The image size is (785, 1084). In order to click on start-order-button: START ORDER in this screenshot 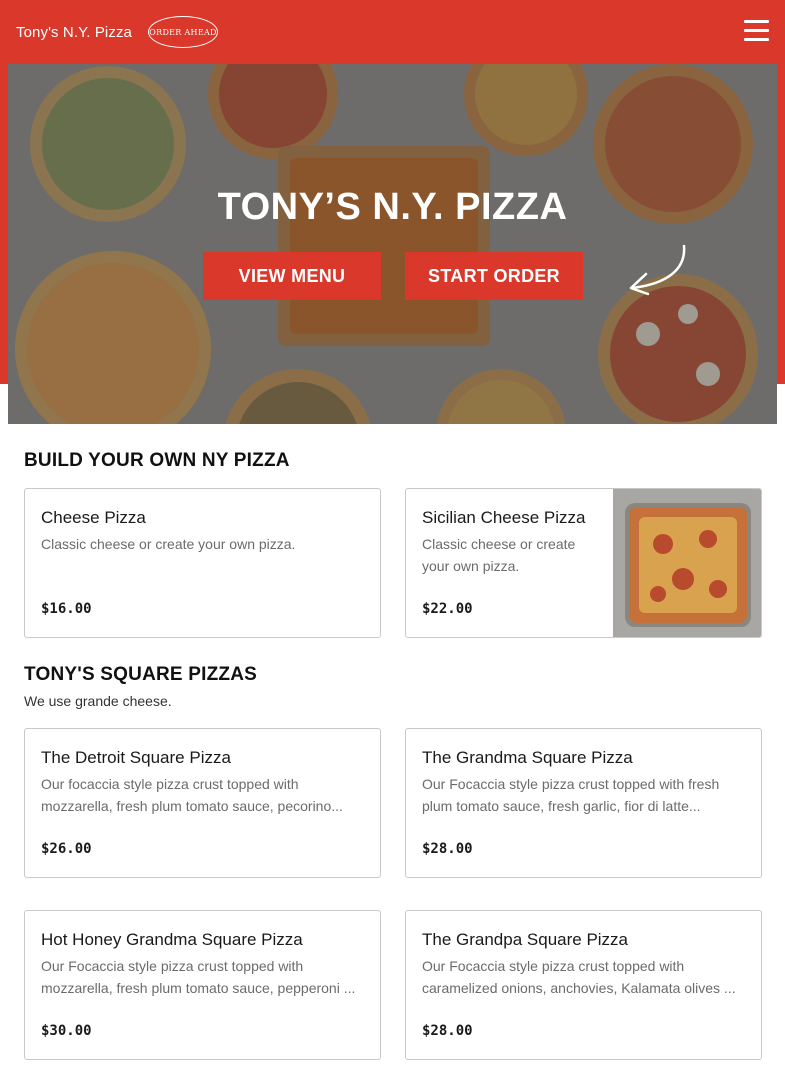, I will do `click(494, 276)`.